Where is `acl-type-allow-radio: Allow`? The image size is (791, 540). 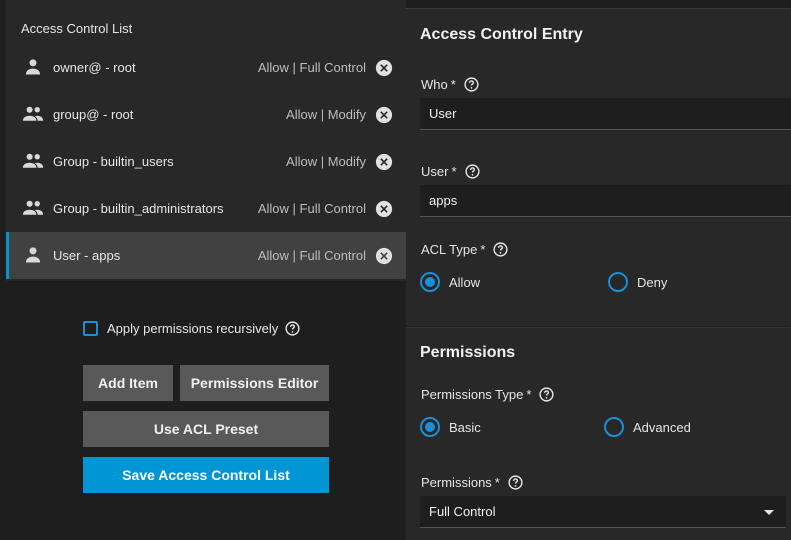 acl-type-allow-radio: Allow is located at coordinates (450, 282).